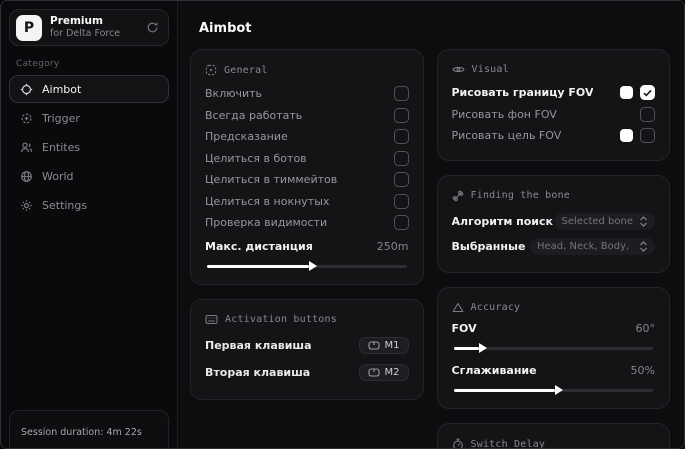  What do you see at coordinates (647, 136) in the screenshot?
I see `draw-fov-target-checkbox` at bounding box center [647, 136].